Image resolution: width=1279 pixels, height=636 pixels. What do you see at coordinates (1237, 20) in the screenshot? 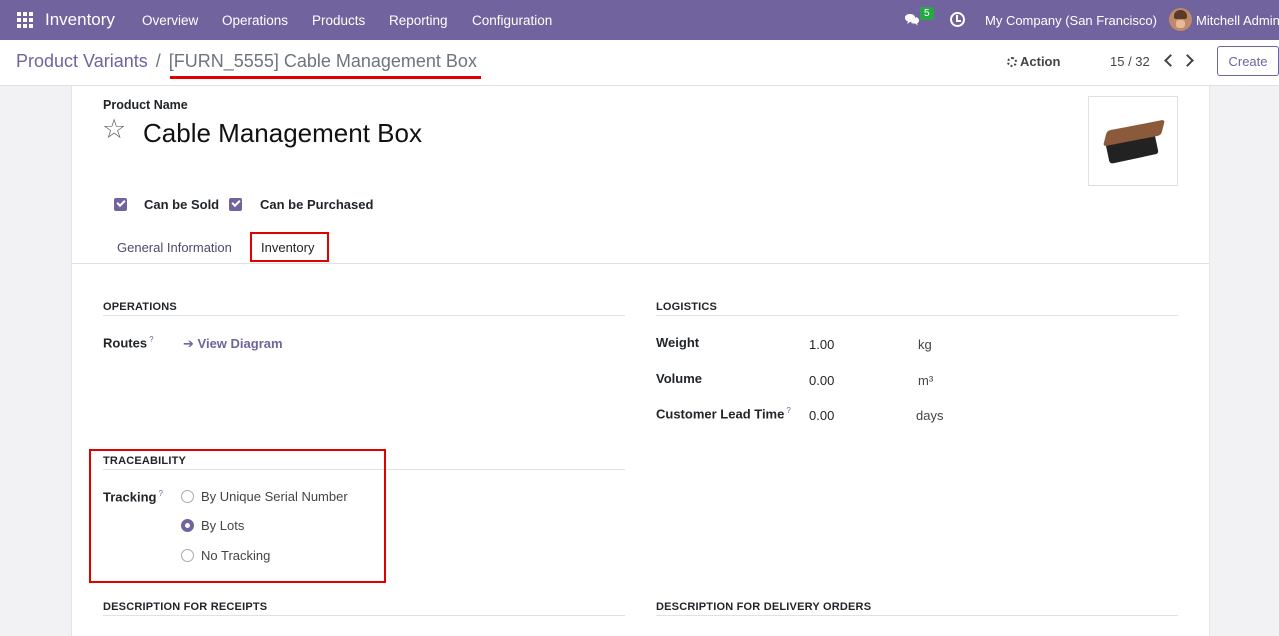
I see `user-menu: Mitchell Admin` at bounding box center [1237, 20].